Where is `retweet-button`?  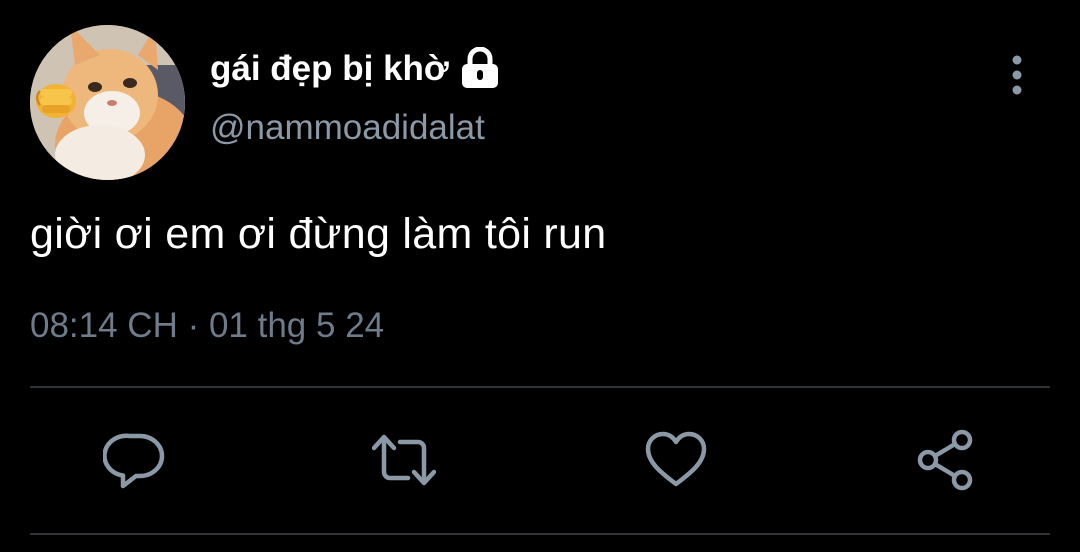 retweet-button is located at coordinates (404, 460).